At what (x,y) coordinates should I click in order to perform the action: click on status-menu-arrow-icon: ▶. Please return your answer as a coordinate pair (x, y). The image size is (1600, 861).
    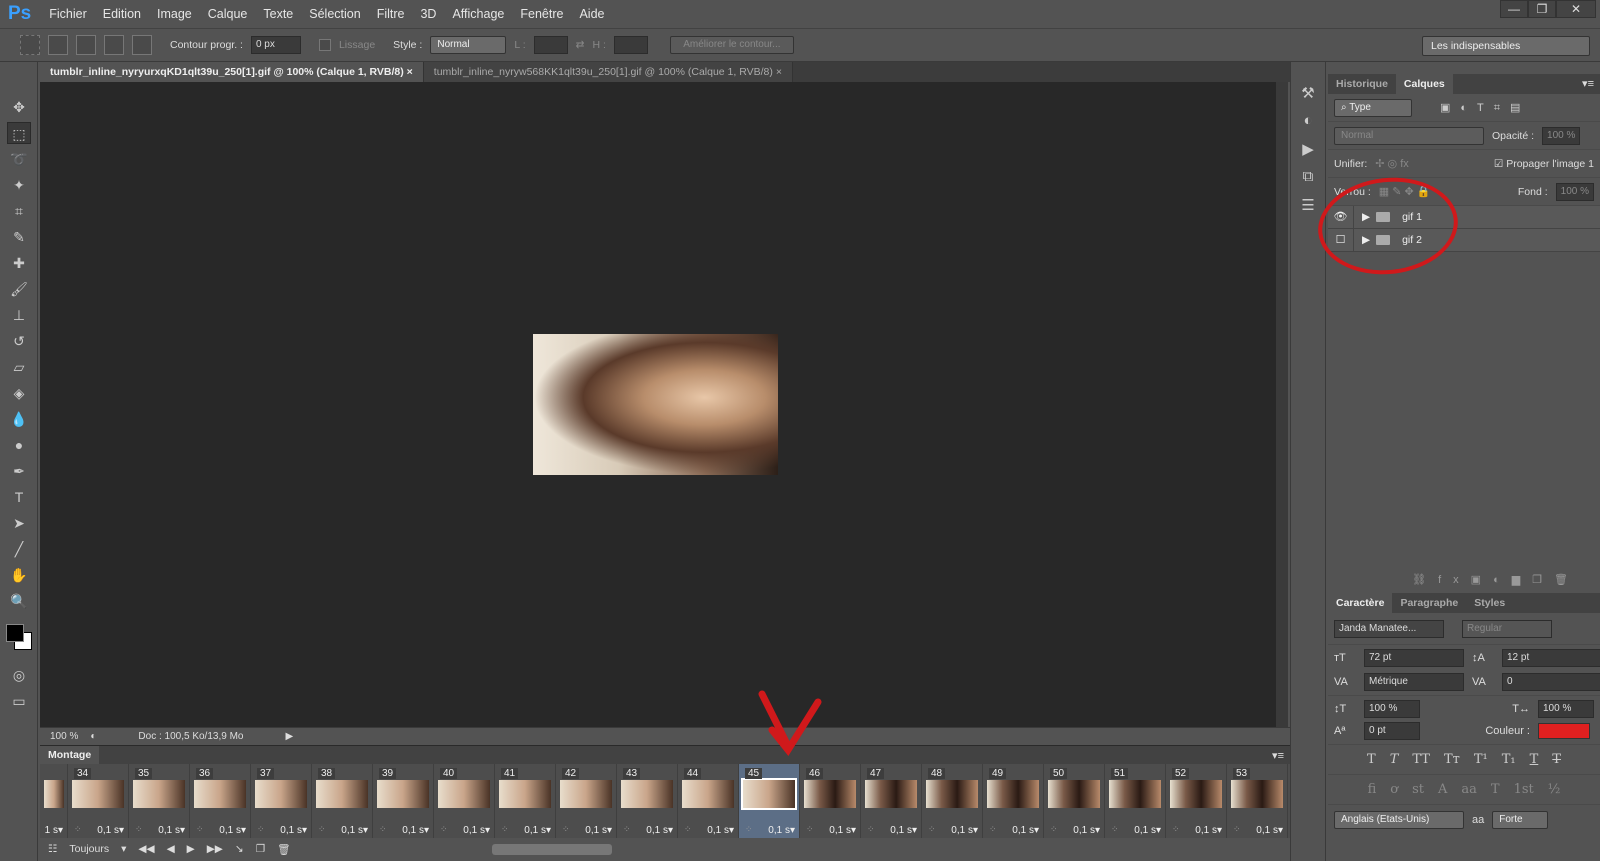
    Looking at the image, I should click on (289, 736).